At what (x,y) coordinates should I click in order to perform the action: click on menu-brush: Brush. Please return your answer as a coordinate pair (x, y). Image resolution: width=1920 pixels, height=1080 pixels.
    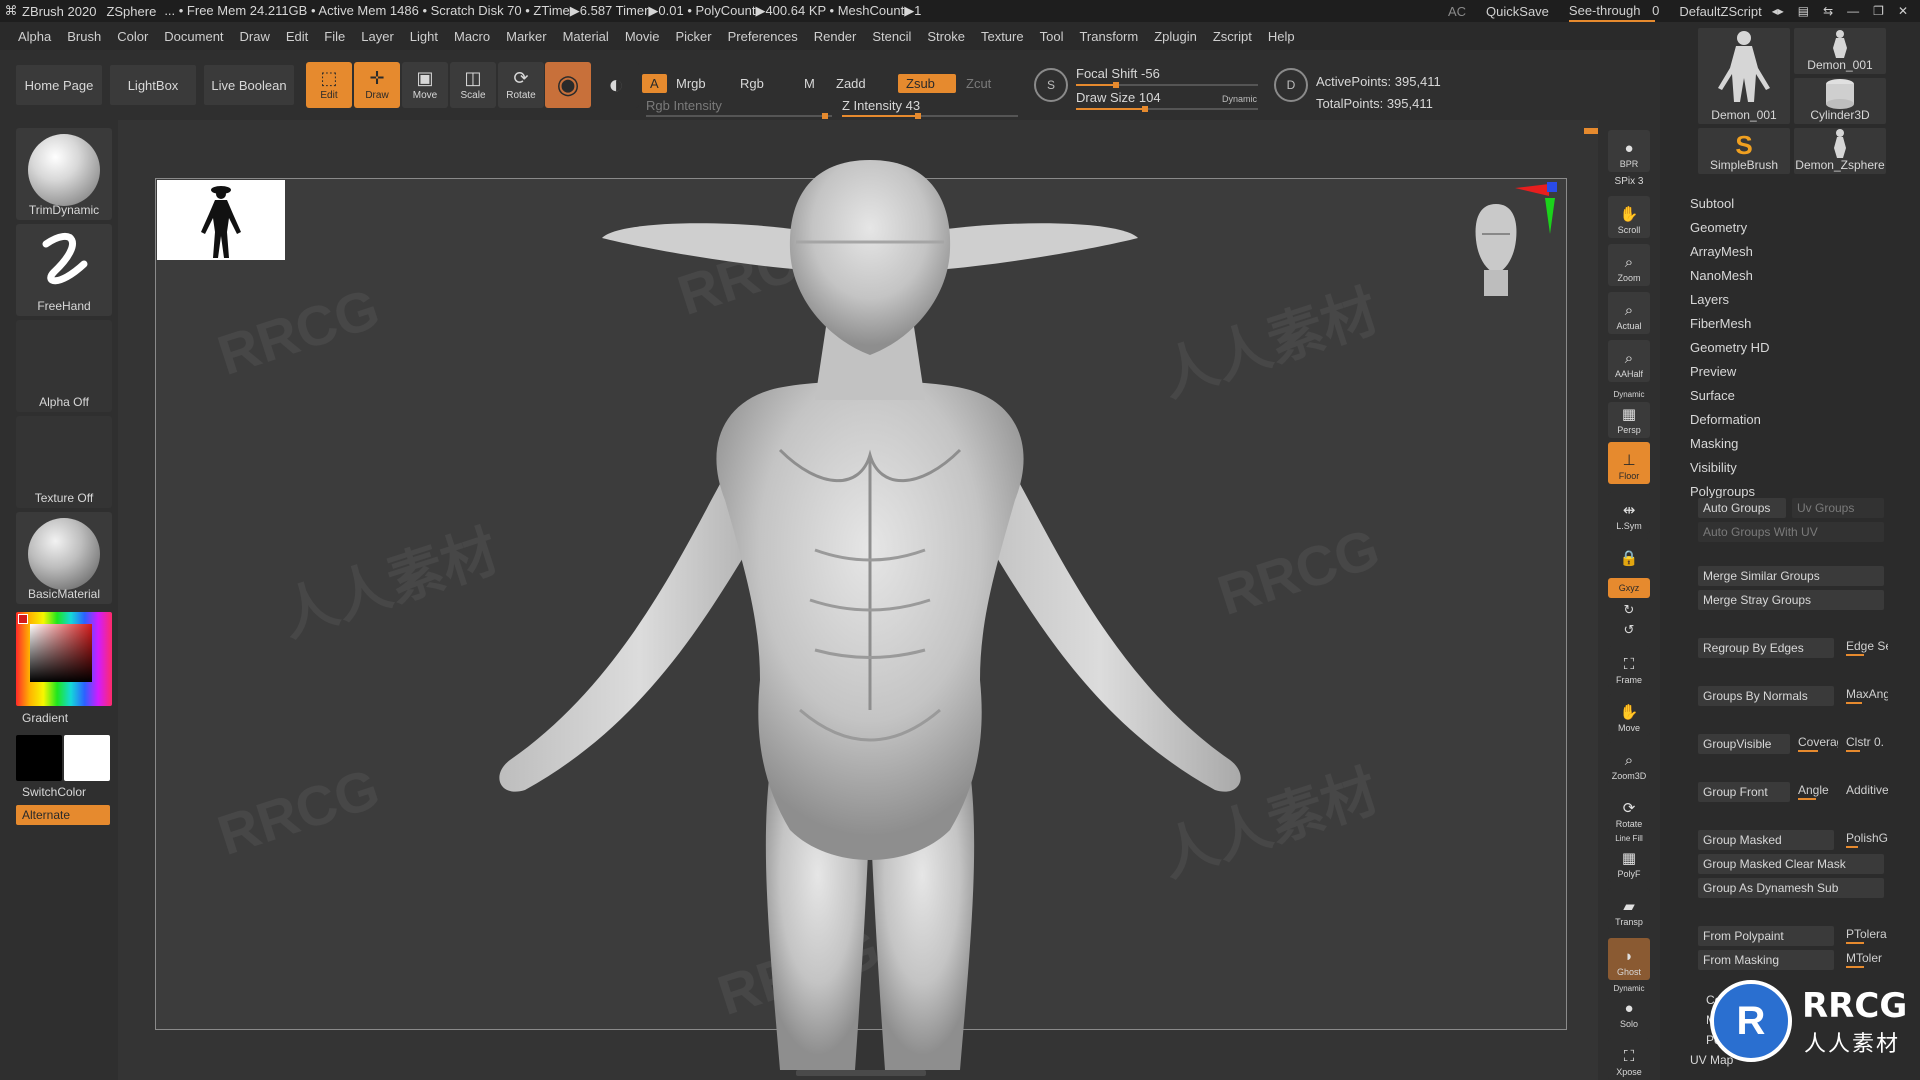
    Looking at the image, I should click on (84, 36).